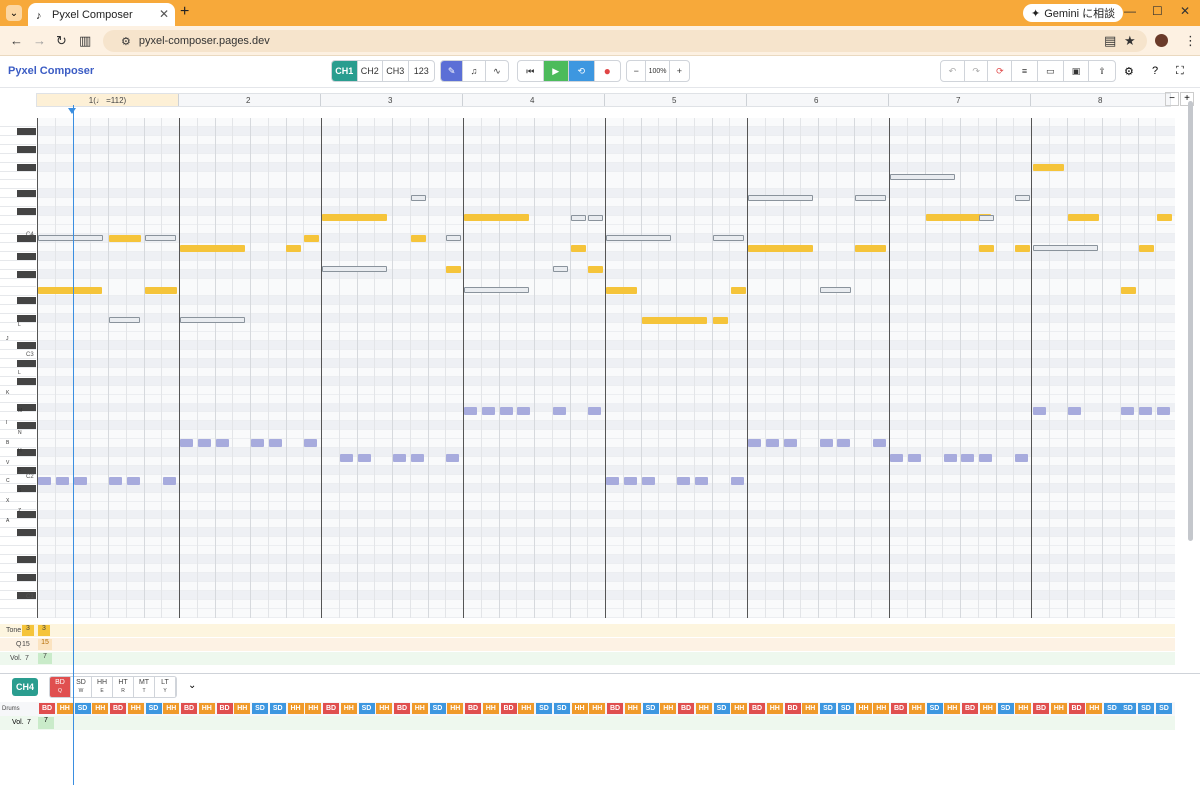 The width and height of the screenshot is (1200, 785). What do you see at coordinates (370, 71) in the screenshot?
I see `tab-ch2: CH2` at bounding box center [370, 71].